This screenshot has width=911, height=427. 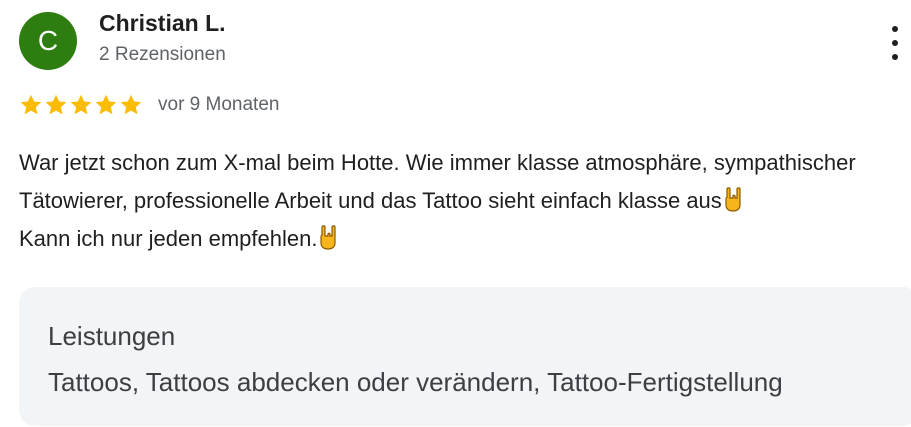 What do you see at coordinates (895, 43) in the screenshot?
I see `more-options-button` at bounding box center [895, 43].